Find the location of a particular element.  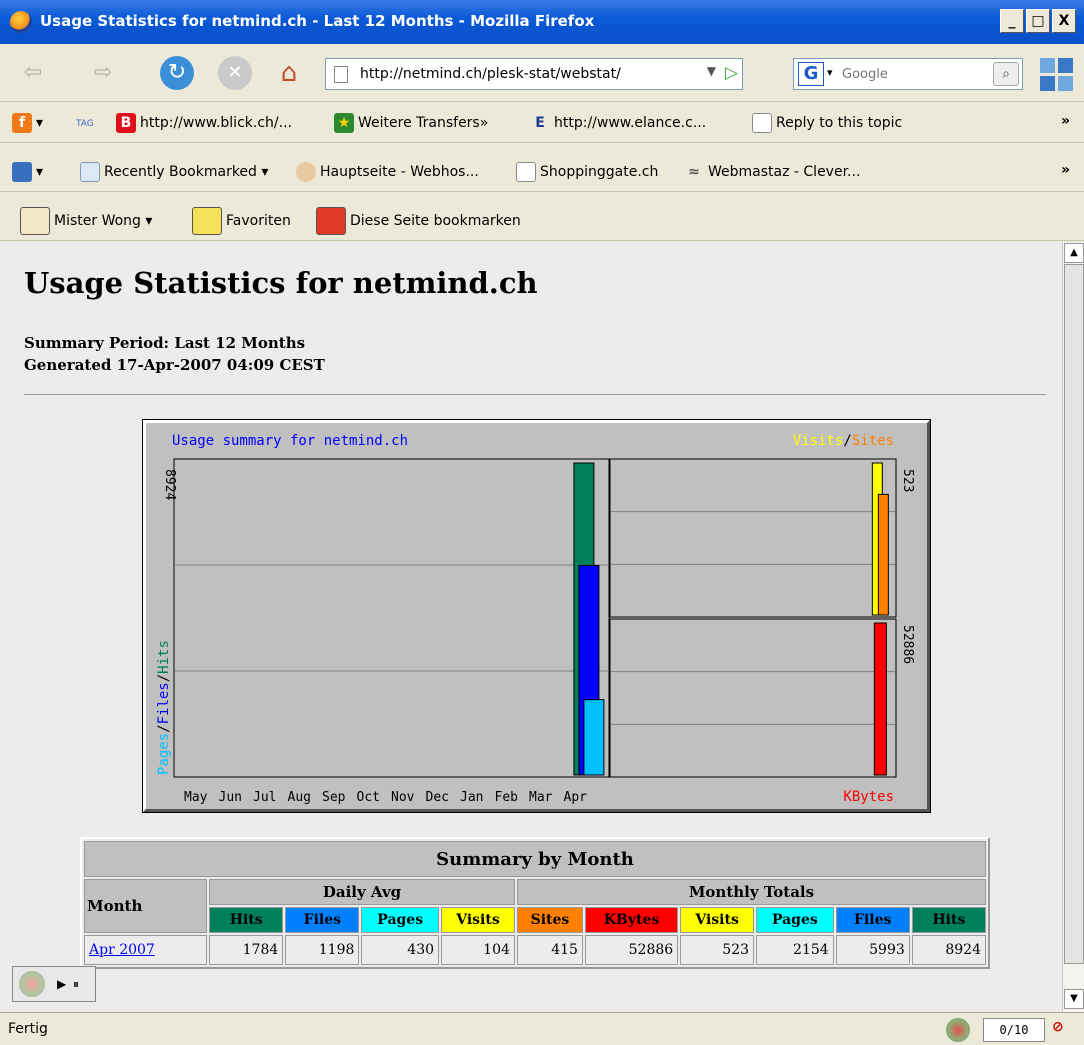

tag-icon: TAG is located at coordinates (85, 124).